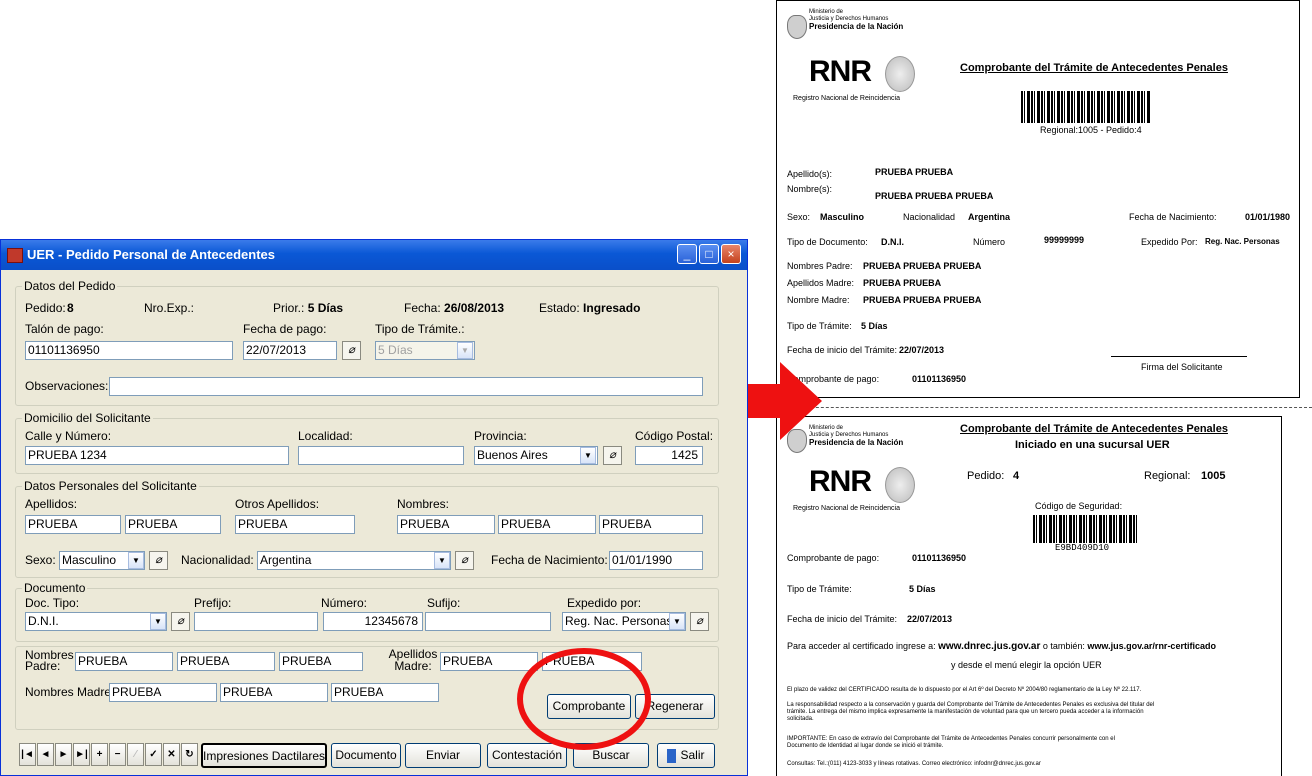 This screenshot has width=1312, height=776. Describe the element at coordinates (819, 589) in the screenshot. I see `tipotramite-label: Tipo de Trámite:` at that location.